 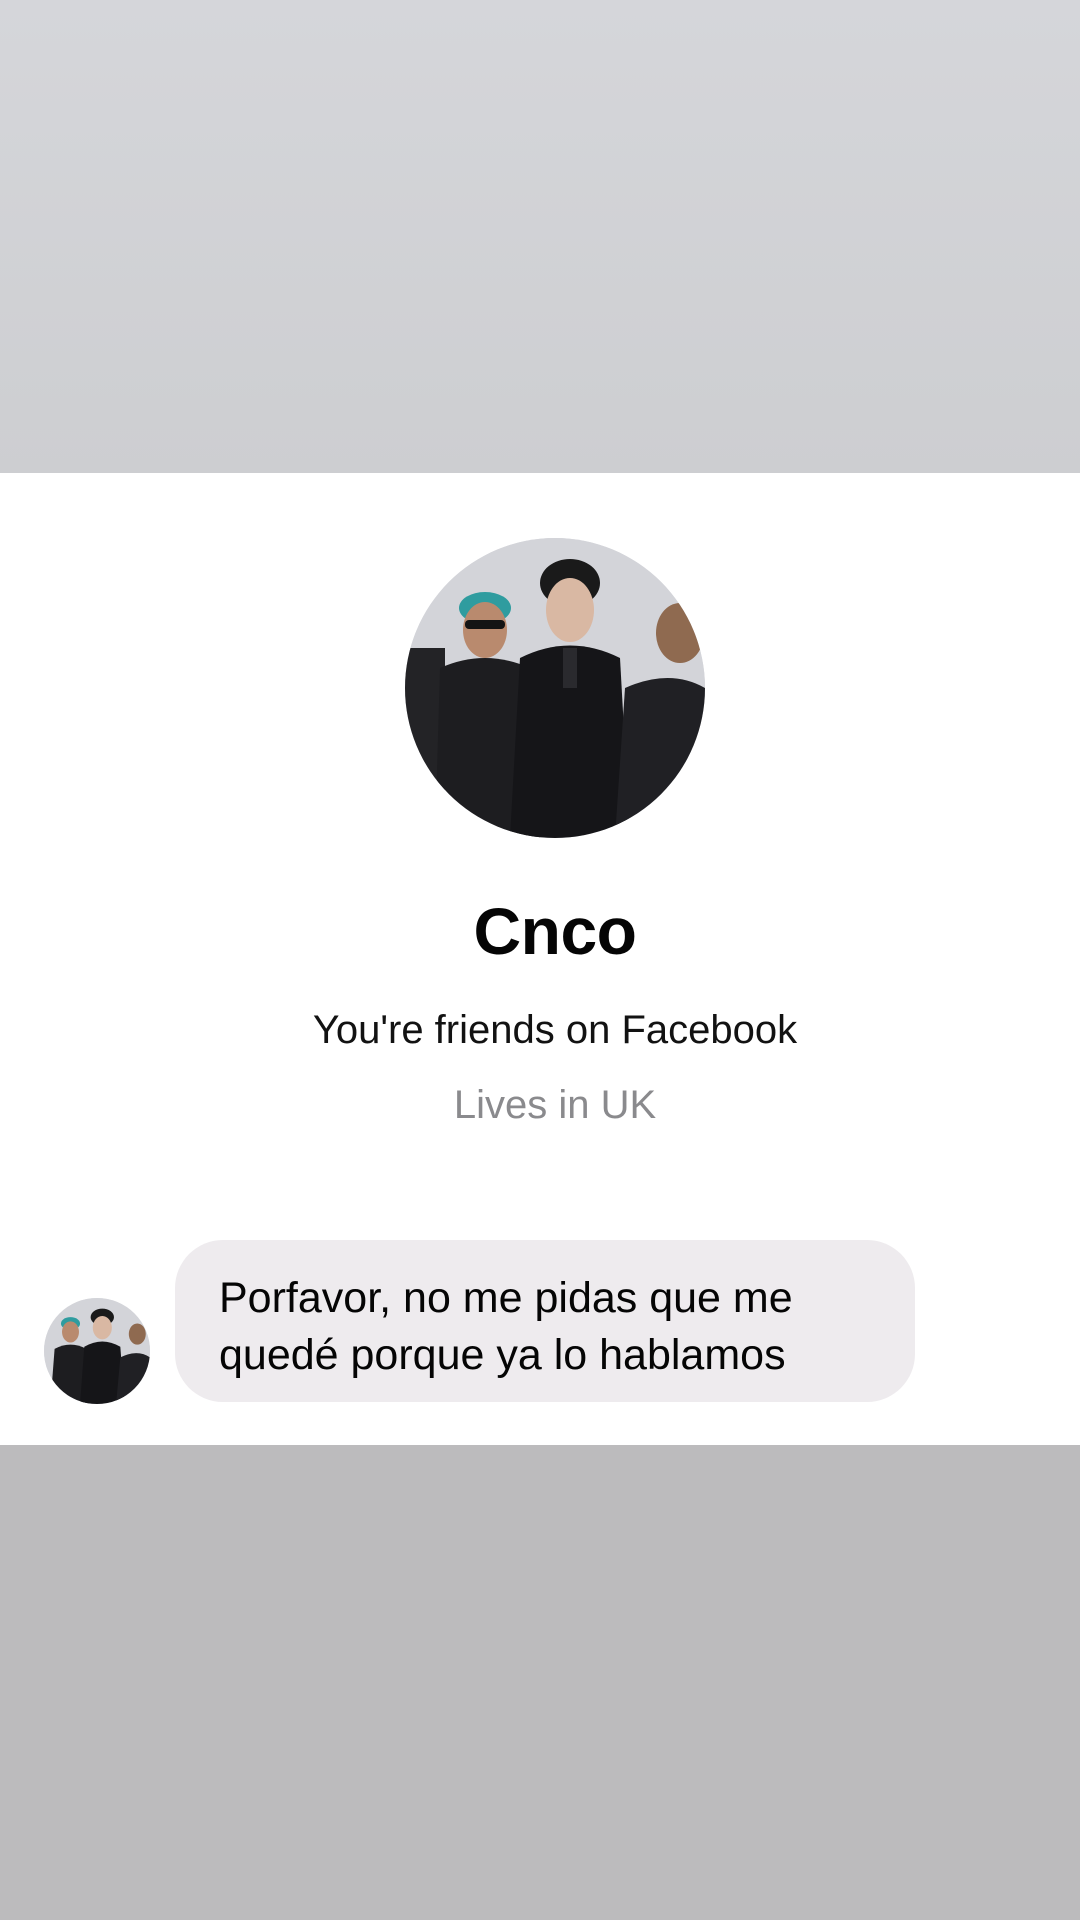 I want to click on location-info: Lives in UK, so click(x=555, y=1105).